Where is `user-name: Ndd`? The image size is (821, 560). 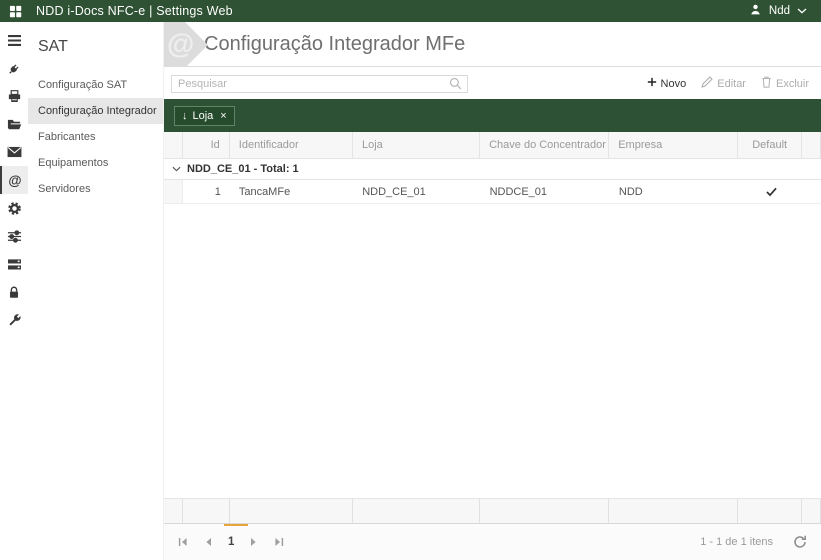
user-name: Ndd is located at coordinates (779, 11).